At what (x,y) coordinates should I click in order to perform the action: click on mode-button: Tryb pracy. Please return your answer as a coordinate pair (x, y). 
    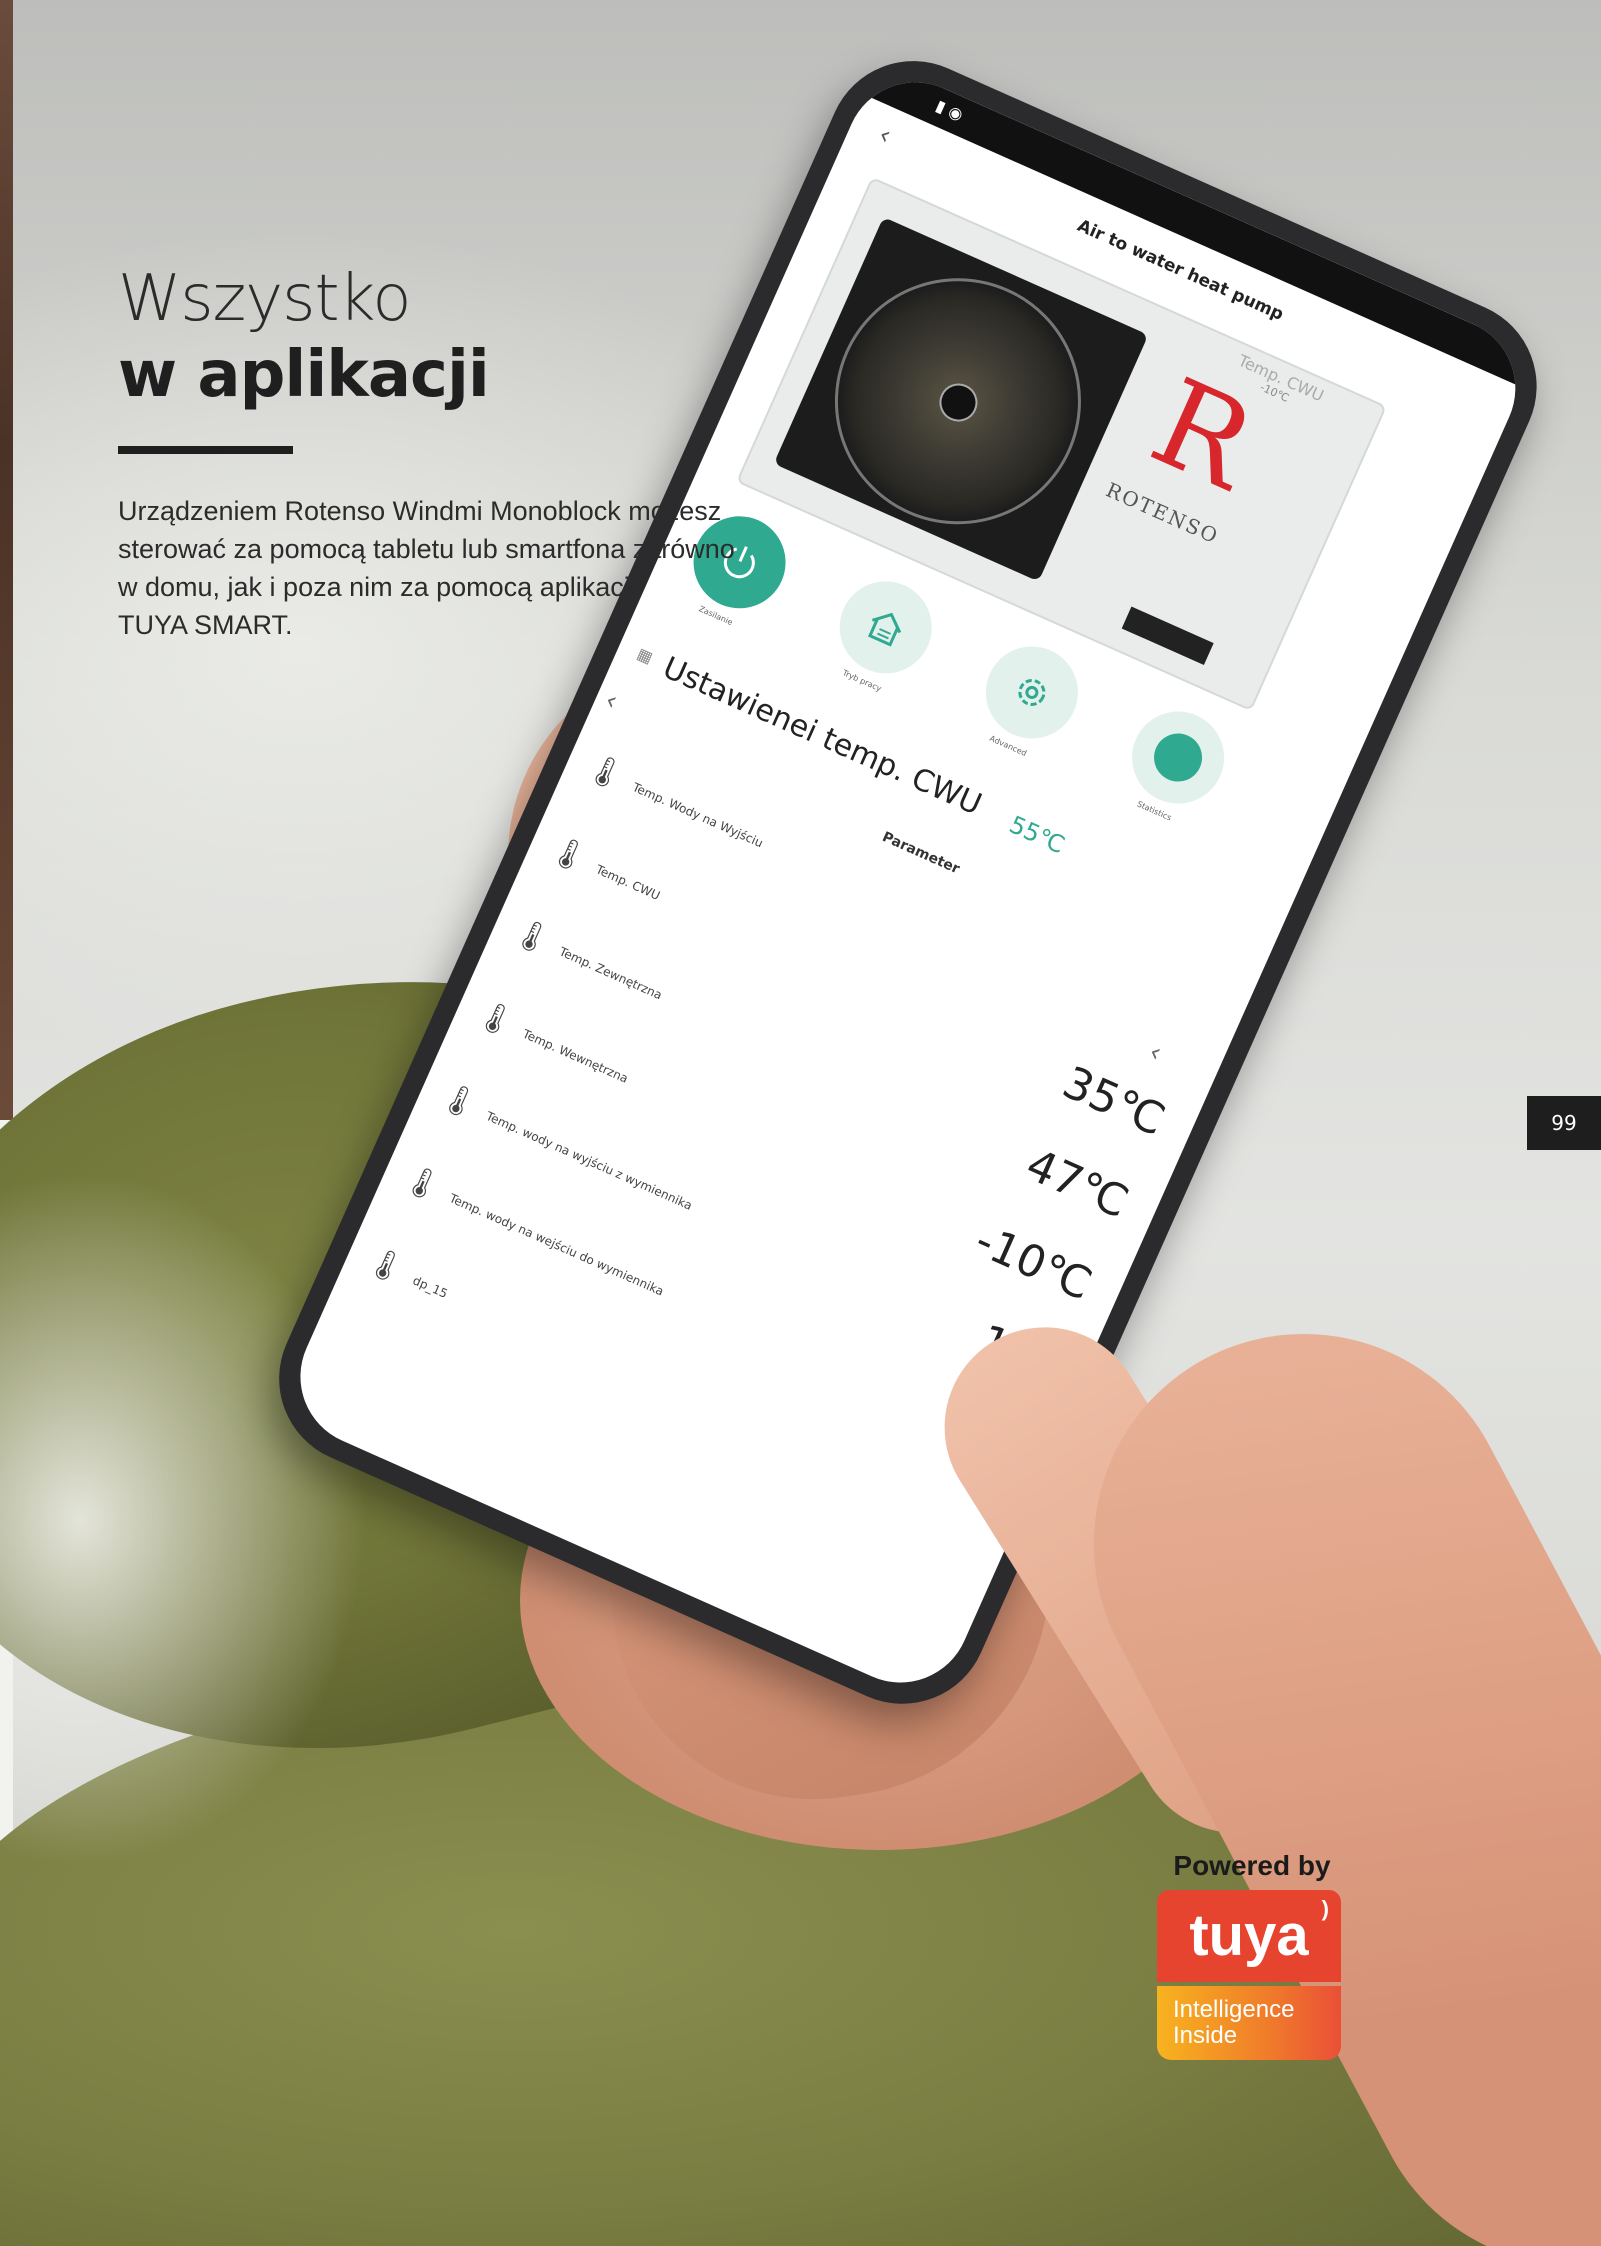
    Looking at the image, I should click on (885, 629).